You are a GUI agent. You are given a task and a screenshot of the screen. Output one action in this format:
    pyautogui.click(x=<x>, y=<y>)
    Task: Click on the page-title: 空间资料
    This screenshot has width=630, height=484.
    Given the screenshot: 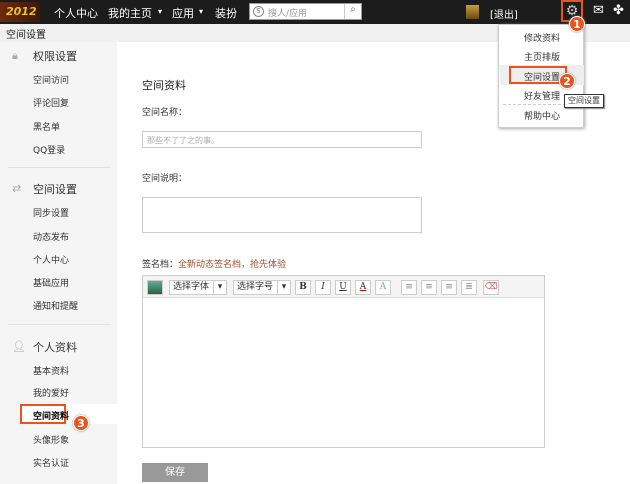 What is the action you would take?
    pyautogui.click(x=164, y=85)
    